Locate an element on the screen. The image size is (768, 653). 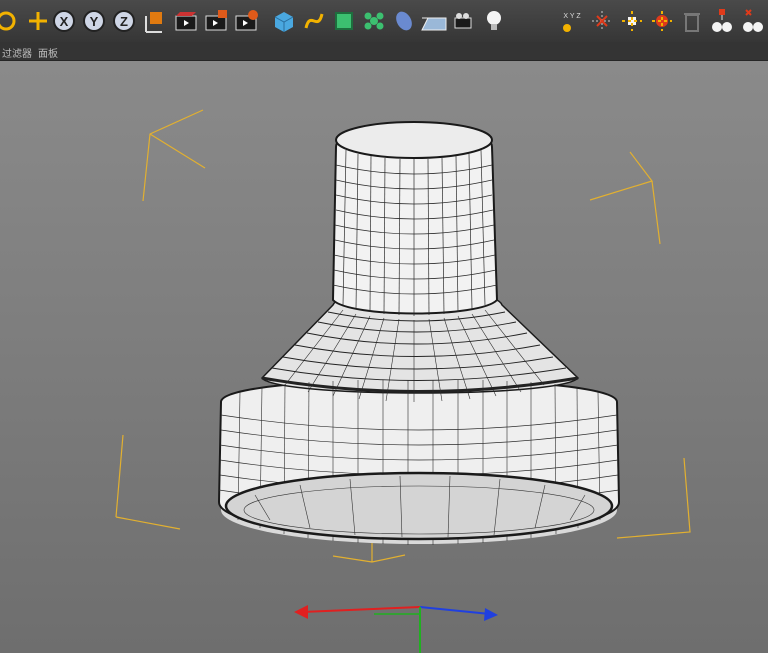
x-axis-lock: X is located at coordinates (64, 21).